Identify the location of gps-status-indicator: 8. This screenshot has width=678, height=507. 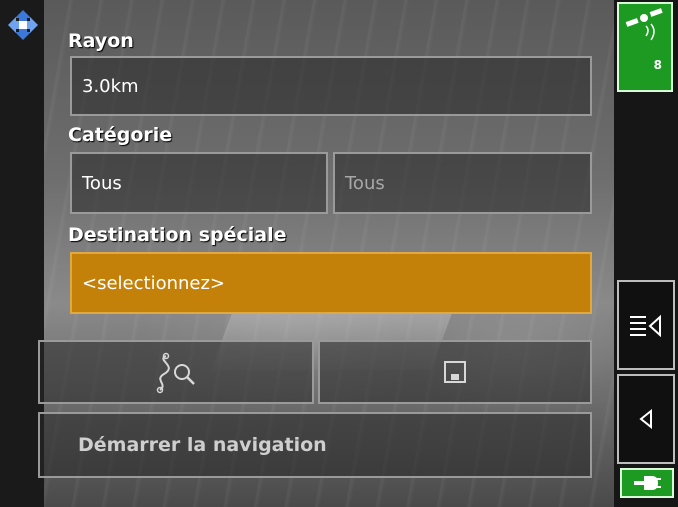
(645, 47).